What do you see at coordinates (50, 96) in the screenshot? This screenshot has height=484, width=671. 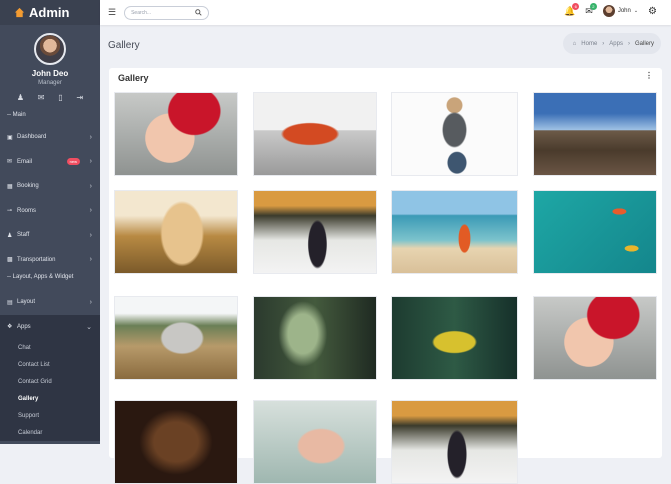 I see `profile-actions: ♟ ✉ ▯ ⇥` at bounding box center [50, 96].